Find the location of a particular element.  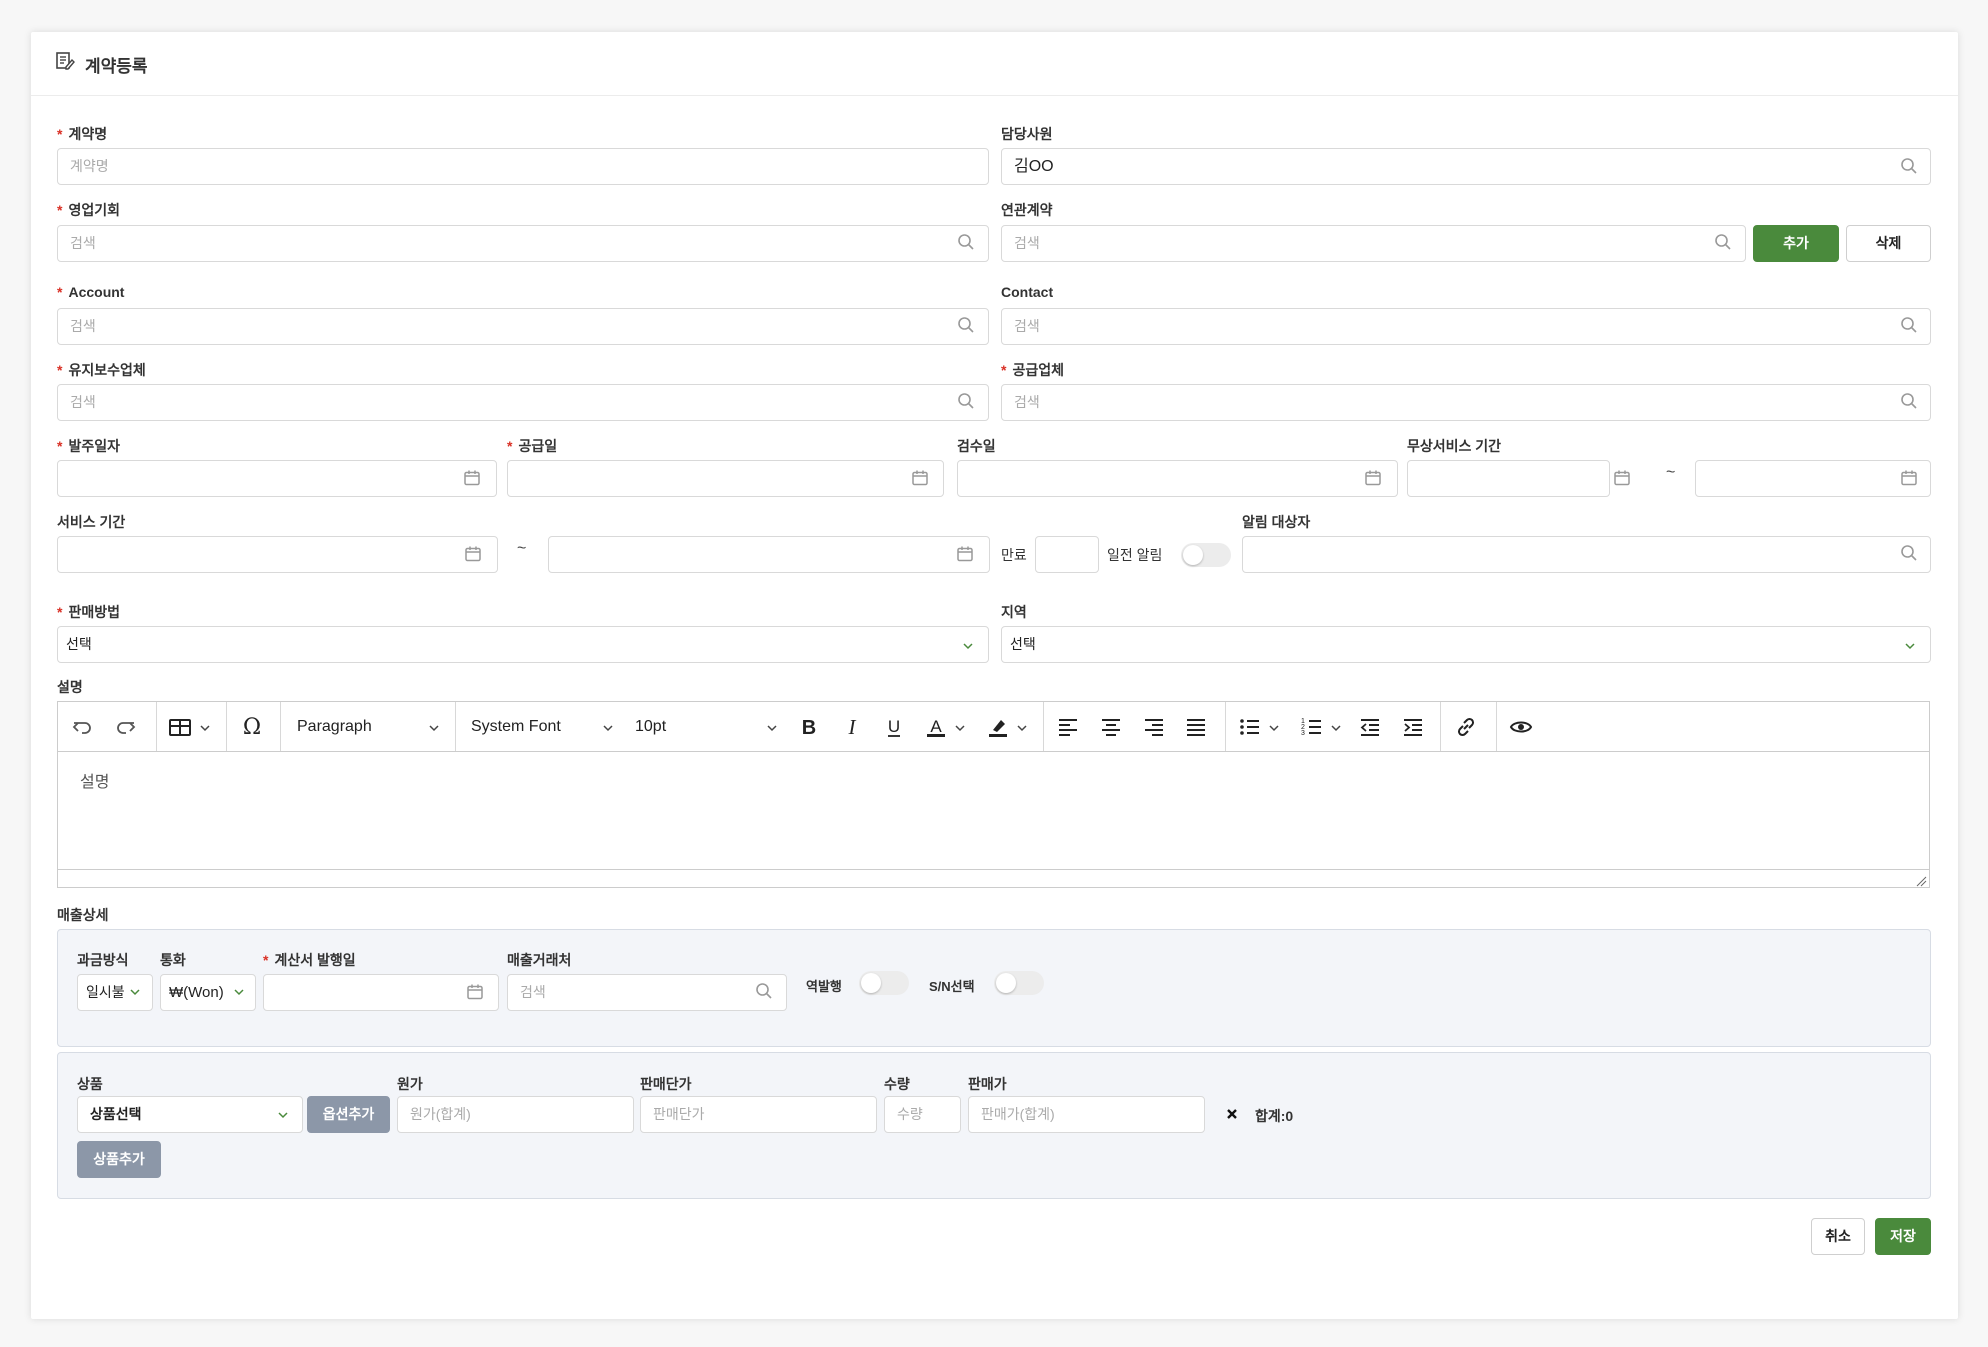

notify-target-input is located at coordinates (1586, 554).